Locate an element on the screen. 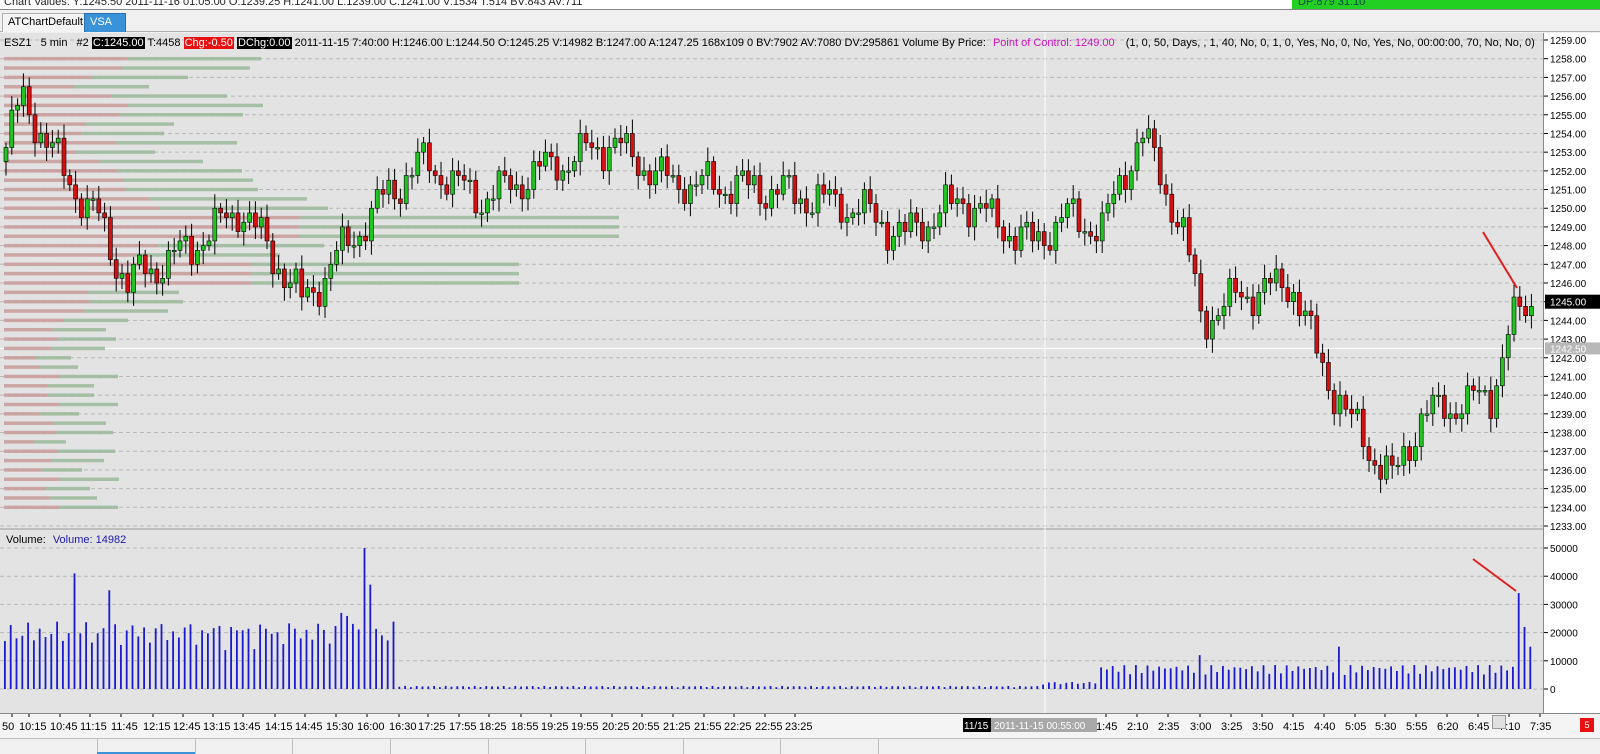 This screenshot has height=754, width=1600. tab-vsa: VSA is located at coordinates (105, 22).